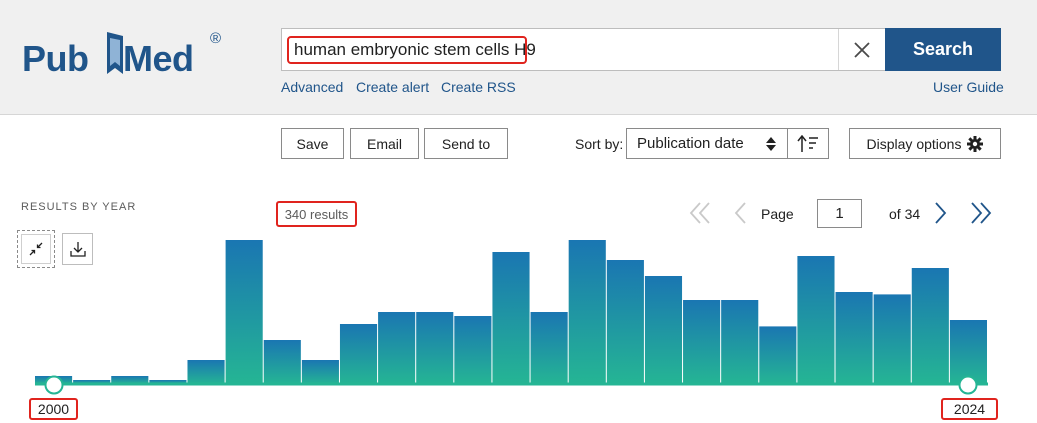 The width and height of the screenshot is (1037, 423). Describe the element at coordinates (435, 348) in the screenshot. I see `year-bar-2010` at that location.